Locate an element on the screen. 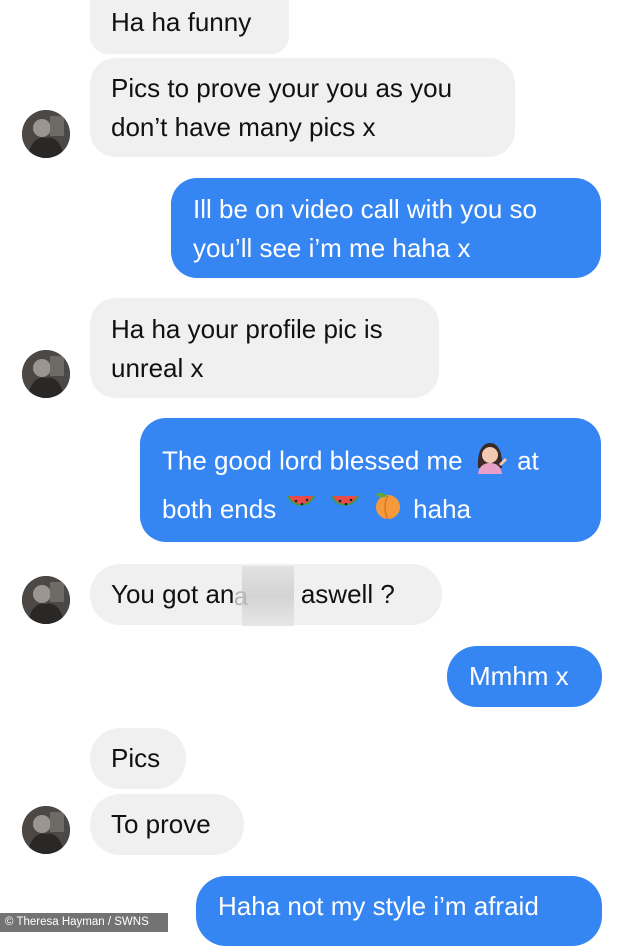  incoming-message-bubble: Ha ha funny is located at coordinates (189, 27).